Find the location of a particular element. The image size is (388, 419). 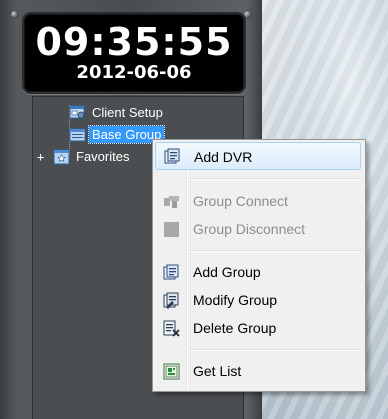

menu-item-label: Delete Group is located at coordinates (235, 328).